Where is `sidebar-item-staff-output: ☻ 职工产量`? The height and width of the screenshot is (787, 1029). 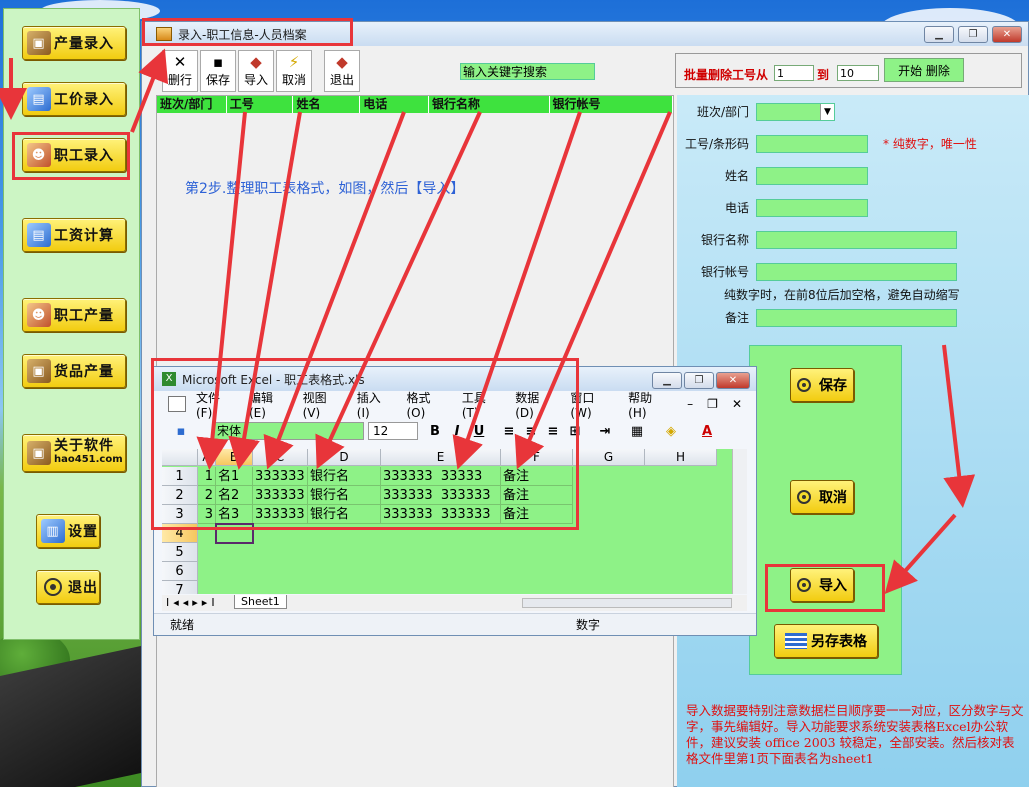 sidebar-item-staff-output: ☻ 职工产量 is located at coordinates (74, 315).